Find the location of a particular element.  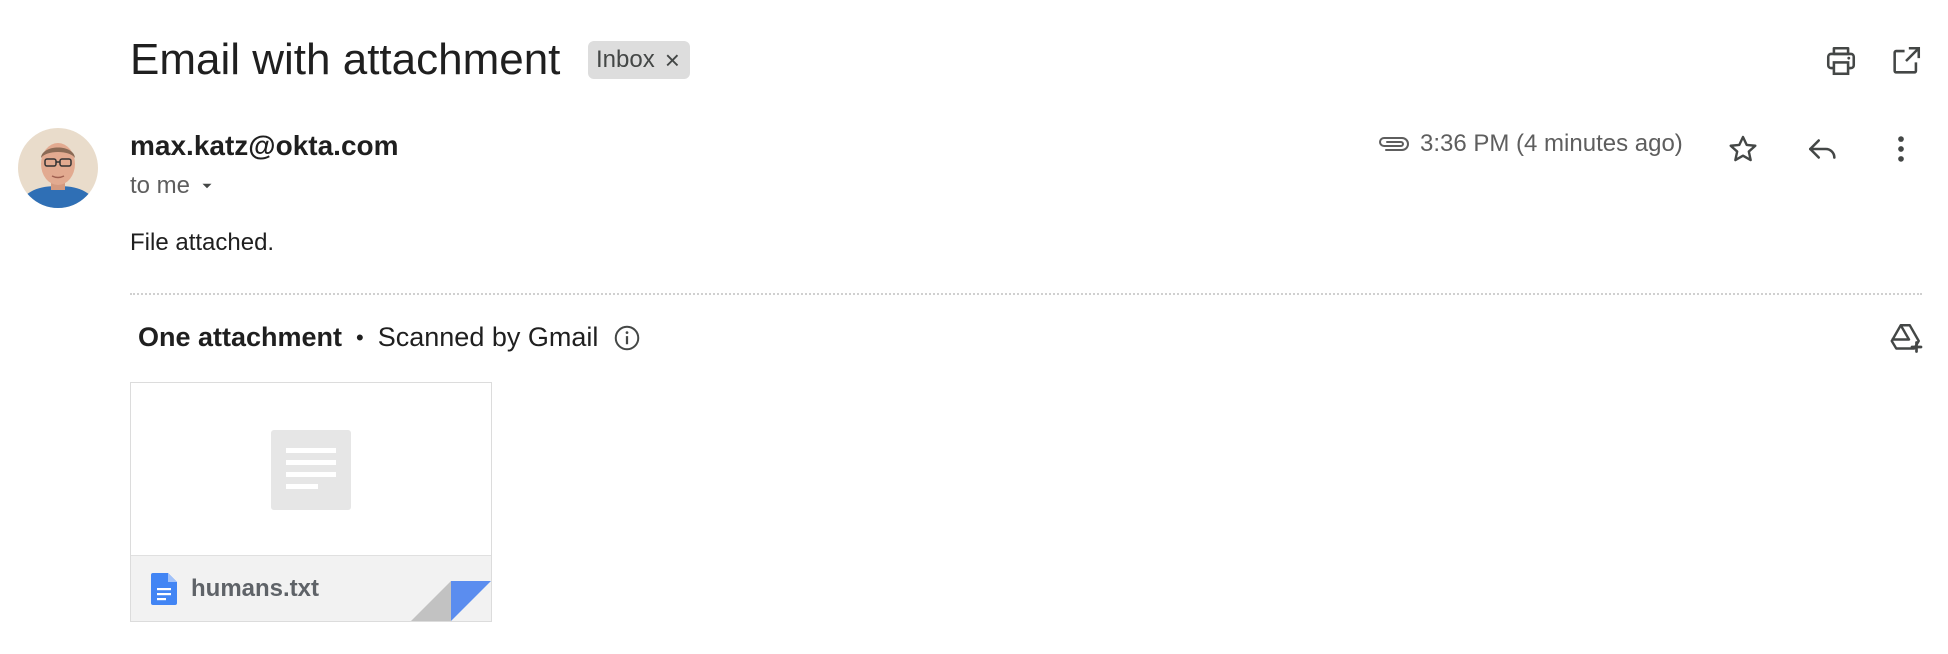

label-chip-text: Inbox is located at coordinates (625, 59).